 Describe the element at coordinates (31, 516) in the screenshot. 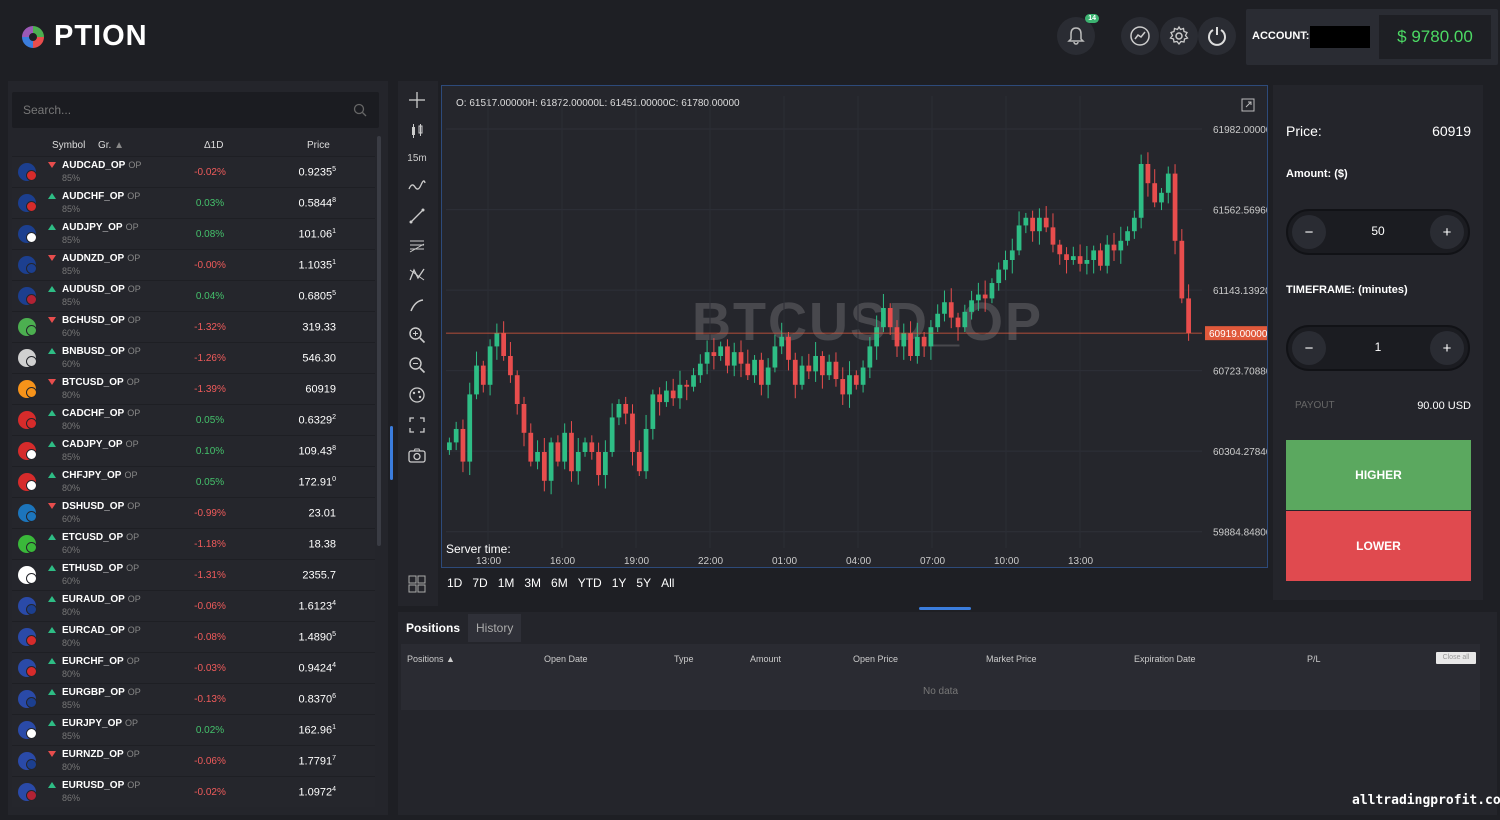

I see `asset-flag-secondary-icon` at that location.